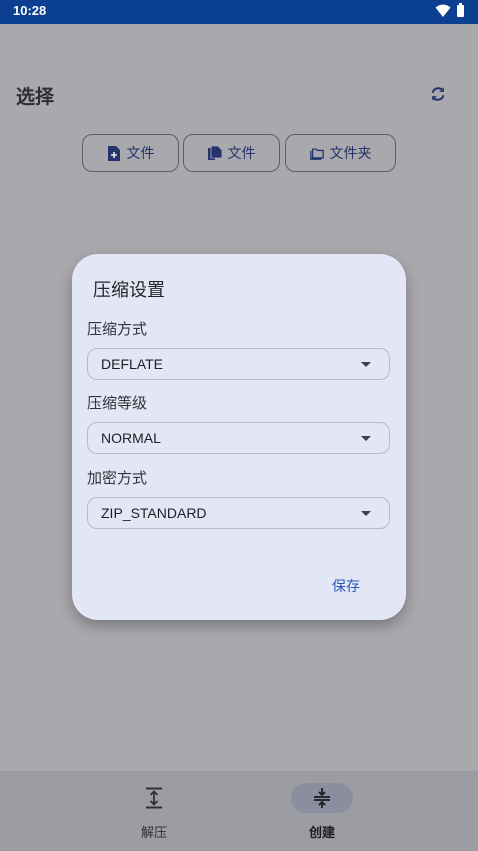  I want to click on nav-label-create: 创建, so click(321, 833).